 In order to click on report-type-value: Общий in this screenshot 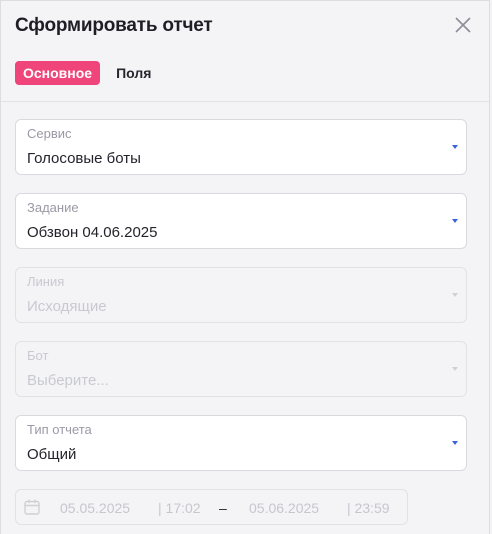, I will do `click(52, 454)`.